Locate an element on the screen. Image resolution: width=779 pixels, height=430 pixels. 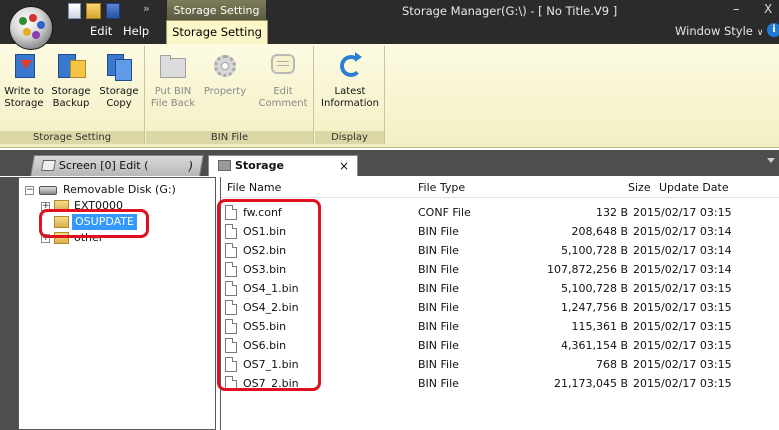
storage-backup-icon is located at coordinates (71, 66).